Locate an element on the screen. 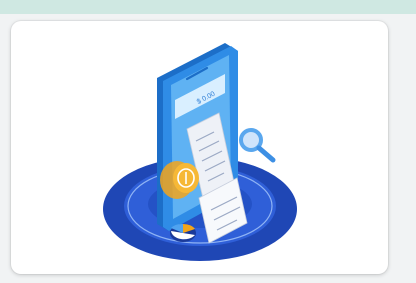 Image resolution: width=416 pixels, height=283 pixels. magnifier-icon is located at coordinates (257, 145).